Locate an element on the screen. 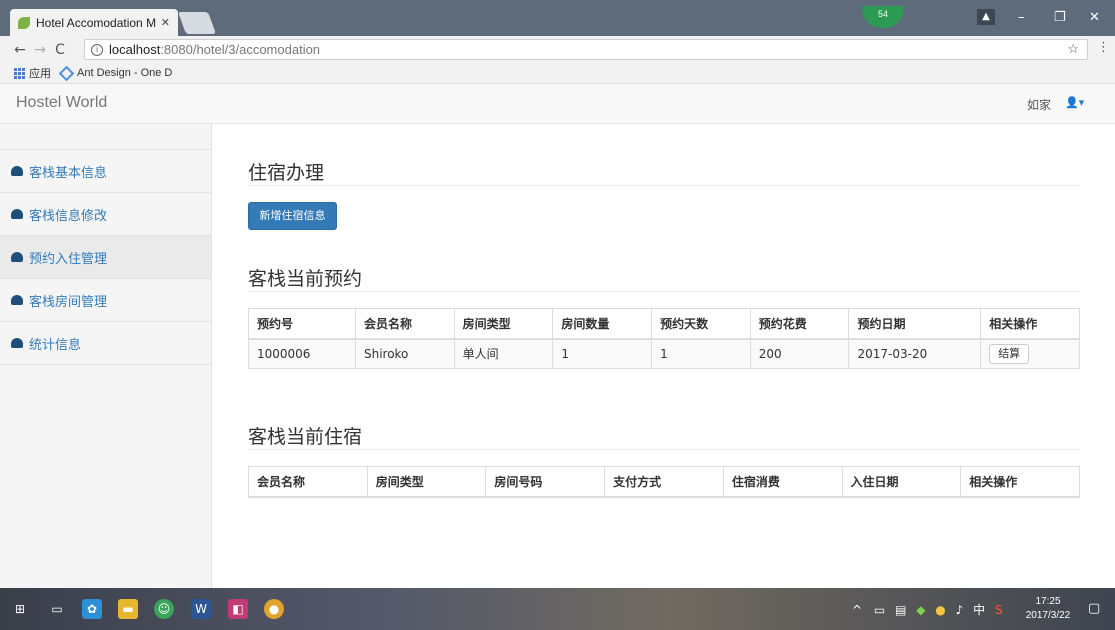  table-cell: 单人间 is located at coordinates (503, 353).